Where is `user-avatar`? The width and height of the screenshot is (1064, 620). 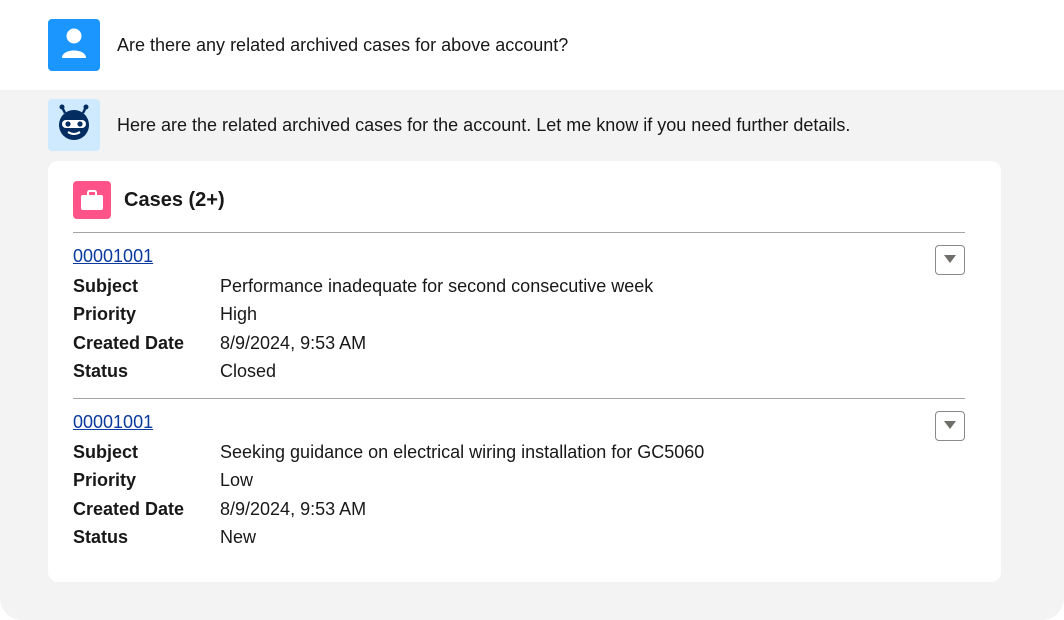
user-avatar is located at coordinates (74, 45).